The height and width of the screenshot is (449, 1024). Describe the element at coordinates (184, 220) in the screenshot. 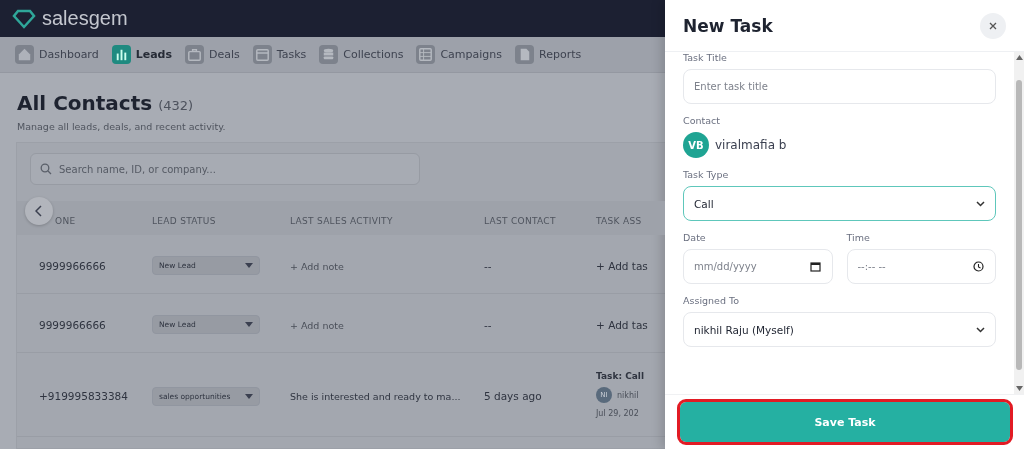

I see `column-header: LEAD STATUS` at that location.